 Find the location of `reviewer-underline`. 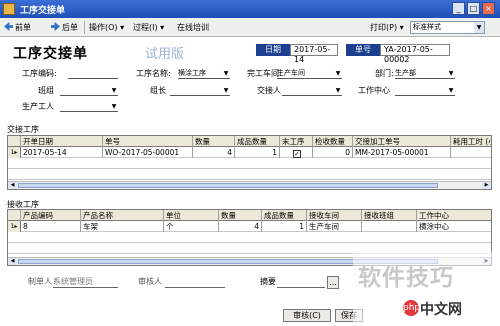

reviewer-underline is located at coordinates (195, 287).